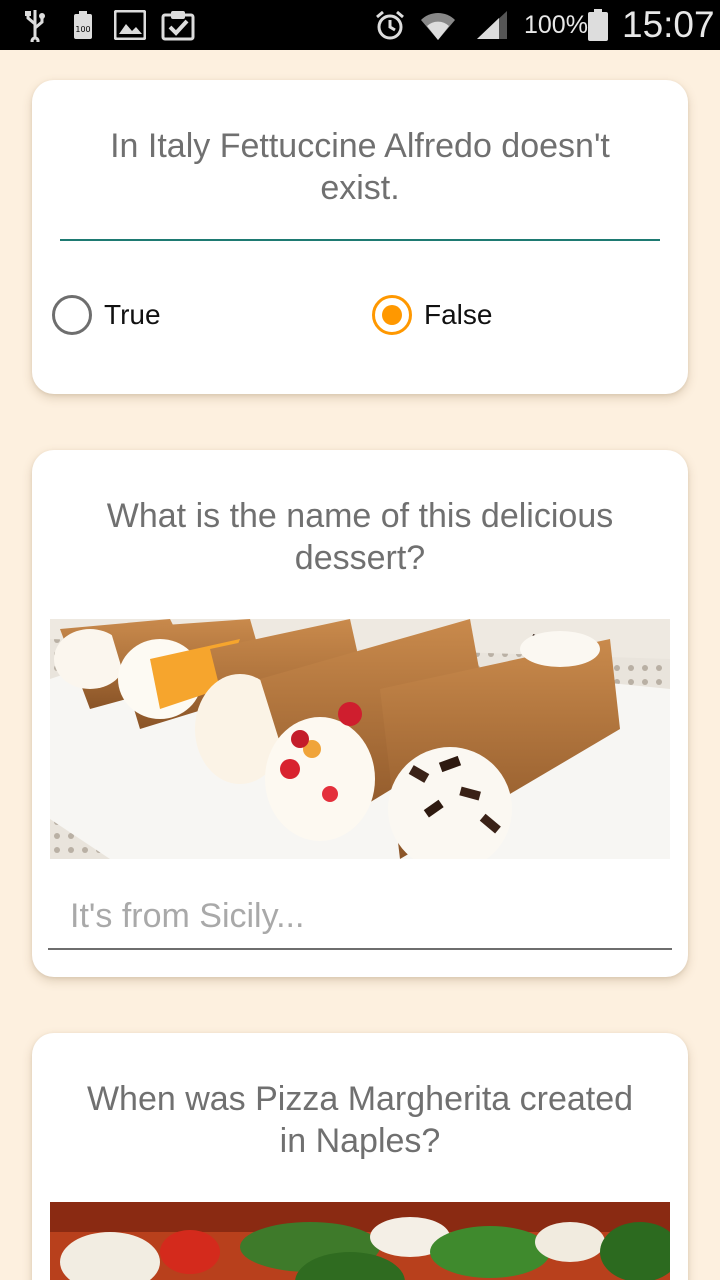 The image size is (720, 1280). What do you see at coordinates (360, 240) in the screenshot?
I see `question-divider` at bounding box center [360, 240].